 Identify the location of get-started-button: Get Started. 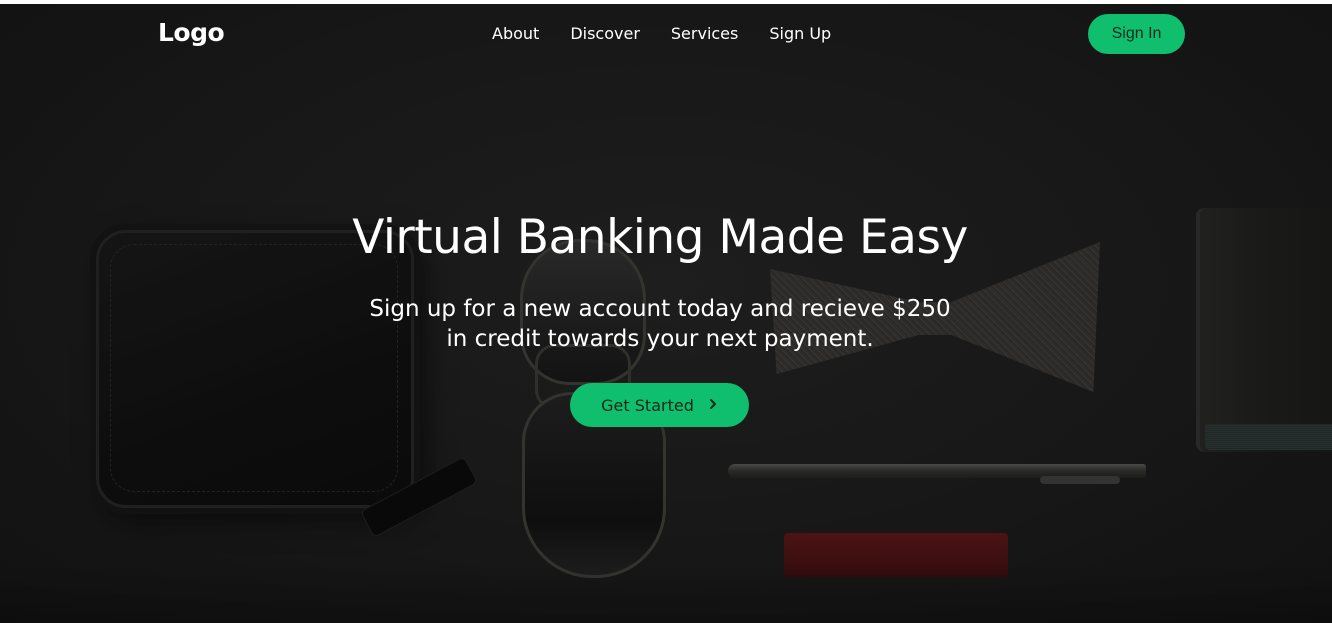
(659, 405).